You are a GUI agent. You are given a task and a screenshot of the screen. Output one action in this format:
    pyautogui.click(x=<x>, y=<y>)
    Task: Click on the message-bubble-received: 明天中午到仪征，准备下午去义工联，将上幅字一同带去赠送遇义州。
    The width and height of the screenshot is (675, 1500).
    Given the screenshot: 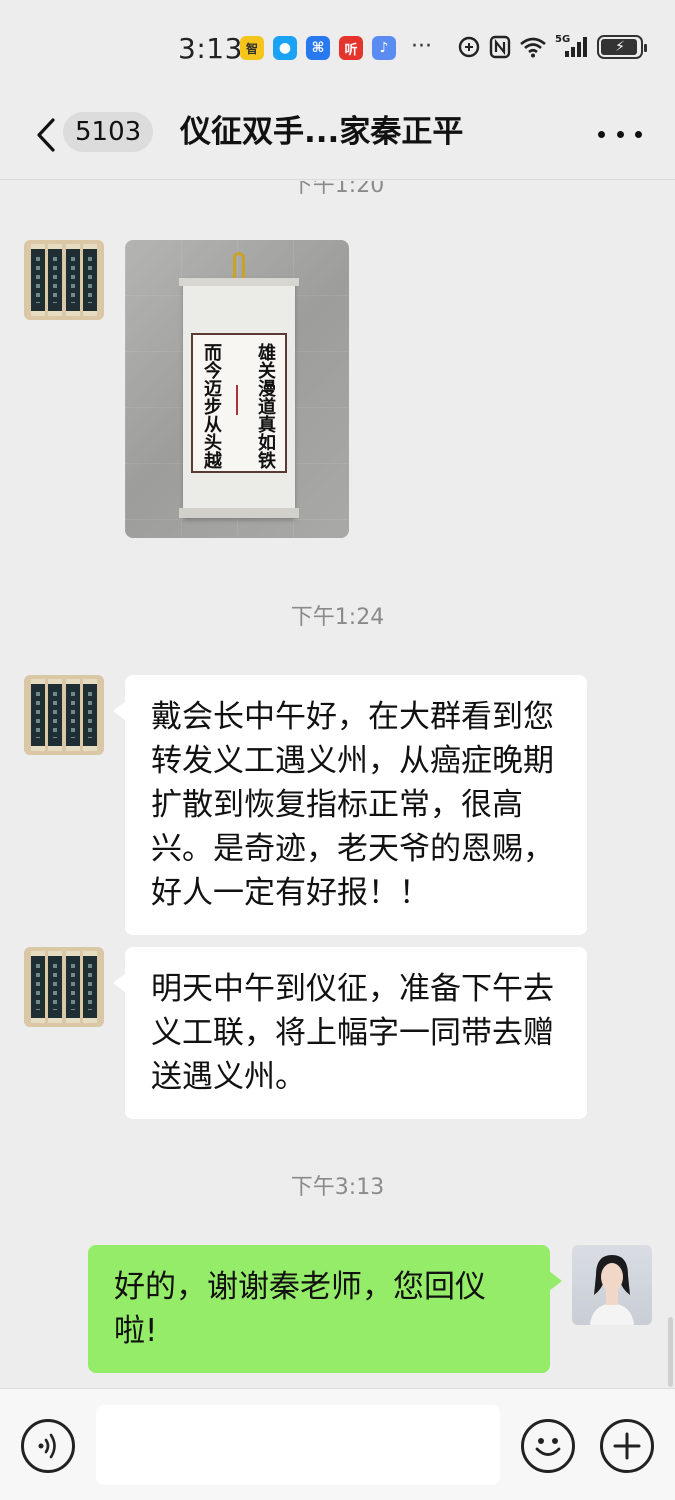 What is the action you would take?
    pyautogui.click(x=350, y=1033)
    